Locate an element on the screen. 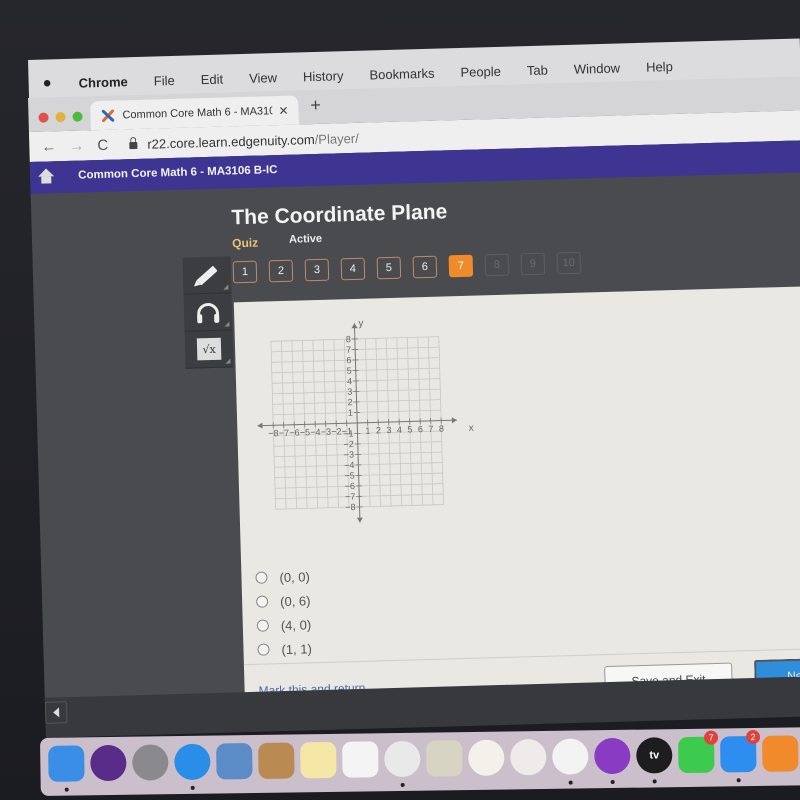 This screenshot has width=800, height=800. choice-1: (0, 0) is located at coordinates (282, 577).